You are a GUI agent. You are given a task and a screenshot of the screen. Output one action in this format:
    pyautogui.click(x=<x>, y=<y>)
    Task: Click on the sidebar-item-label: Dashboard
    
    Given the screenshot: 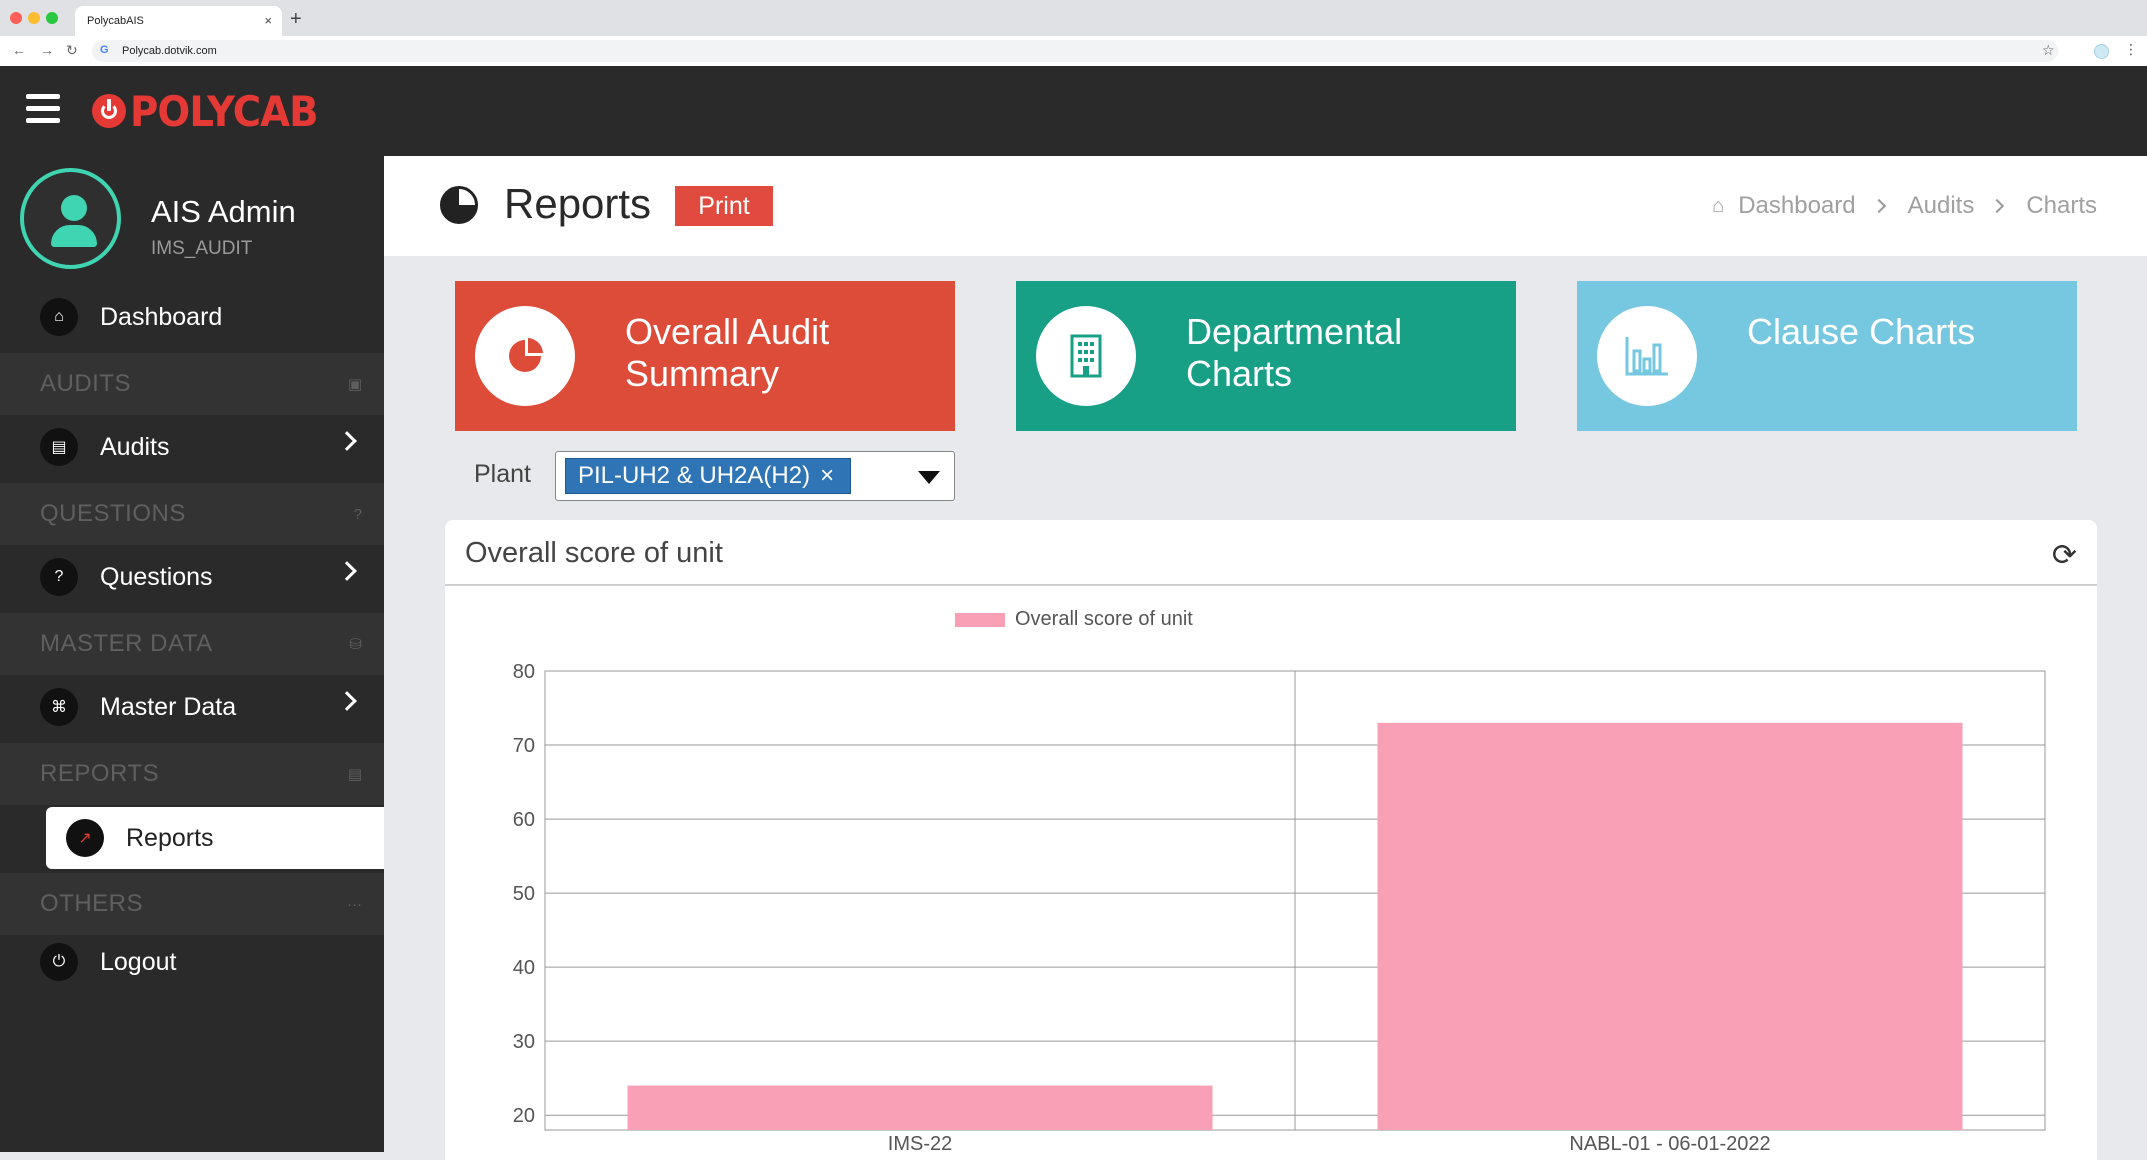 What is the action you would take?
    pyautogui.click(x=161, y=316)
    